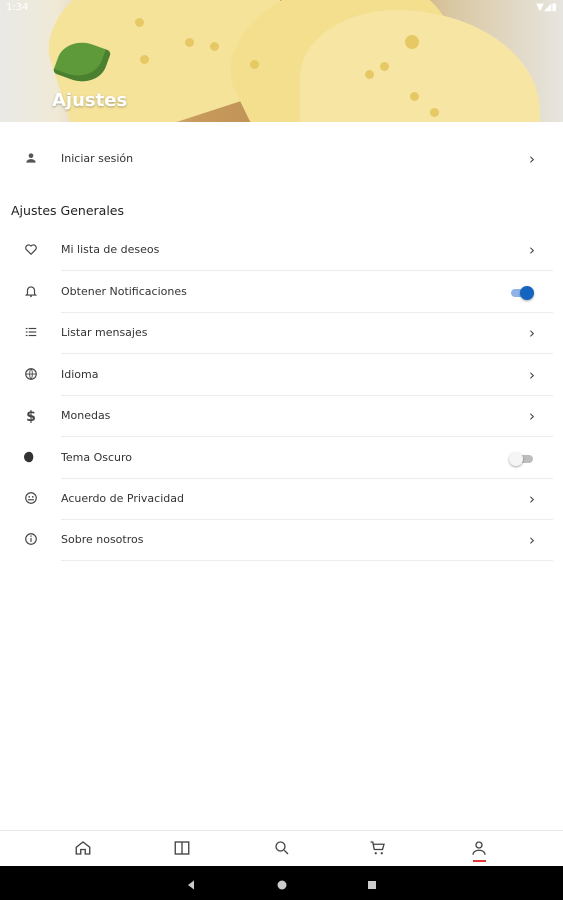 The image size is (563, 900). What do you see at coordinates (86, 415) in the screenshot?
I see `setting-label: Monedas` at bounding box center [86, 415].